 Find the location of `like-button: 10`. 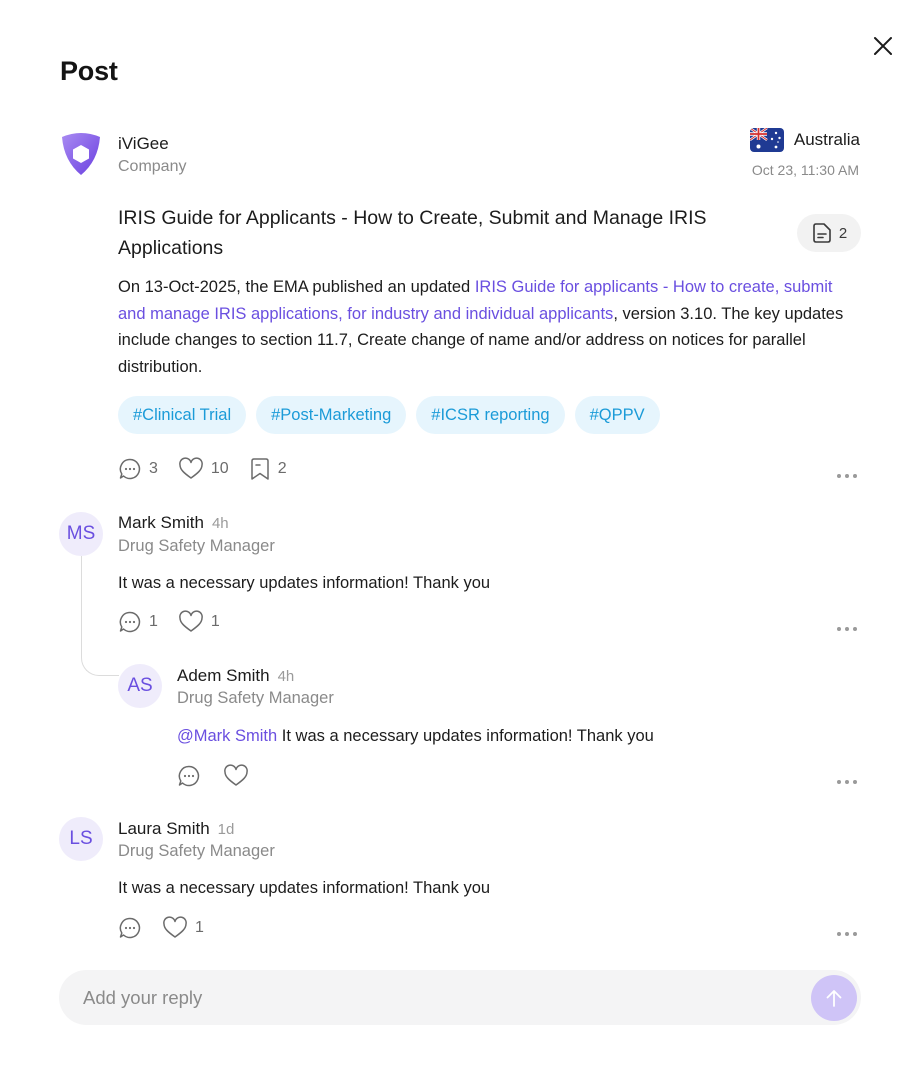

like-button: 10 is located at coordinates (203, 469).